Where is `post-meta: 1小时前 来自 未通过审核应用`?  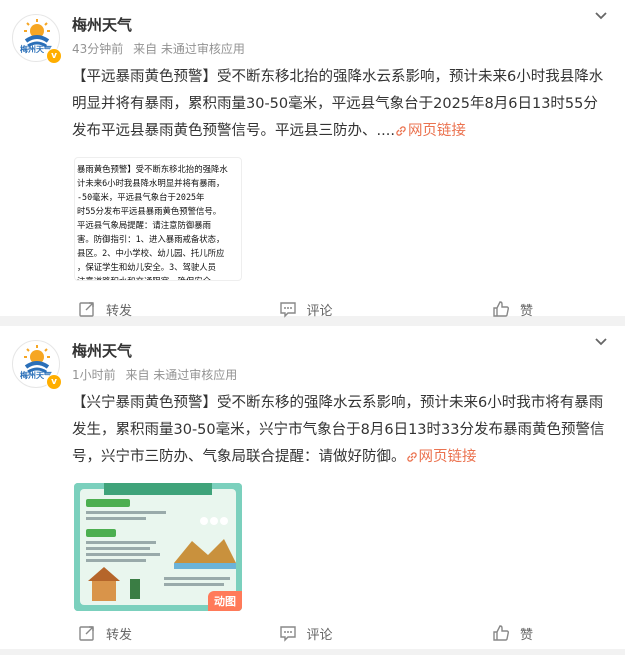
post-meta: 1小时前 来自 未通过审核应用 is located at coordinates (154, 374).